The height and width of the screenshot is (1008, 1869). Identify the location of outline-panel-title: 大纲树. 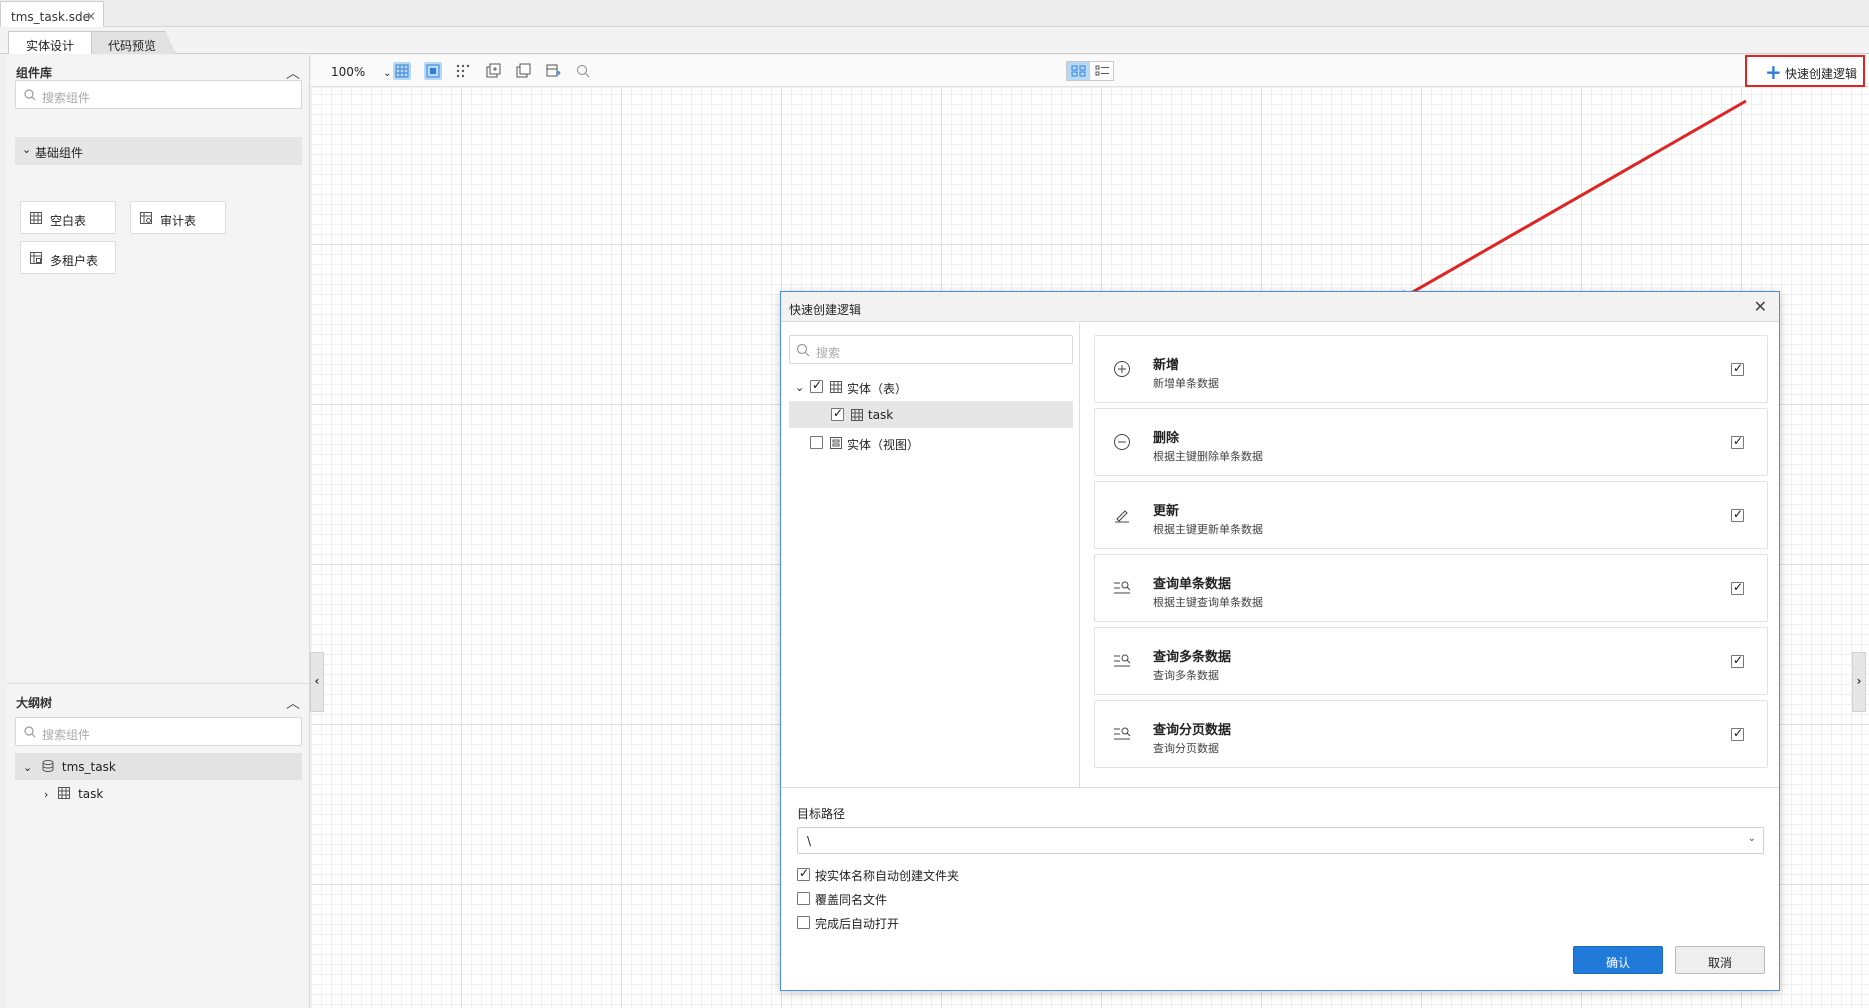
(34, 703).